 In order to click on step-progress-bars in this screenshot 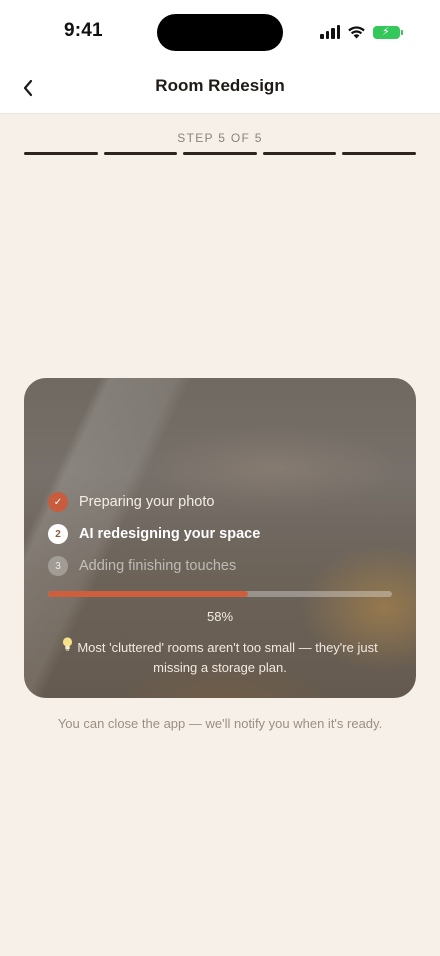, I will do `click(220, 153)`.